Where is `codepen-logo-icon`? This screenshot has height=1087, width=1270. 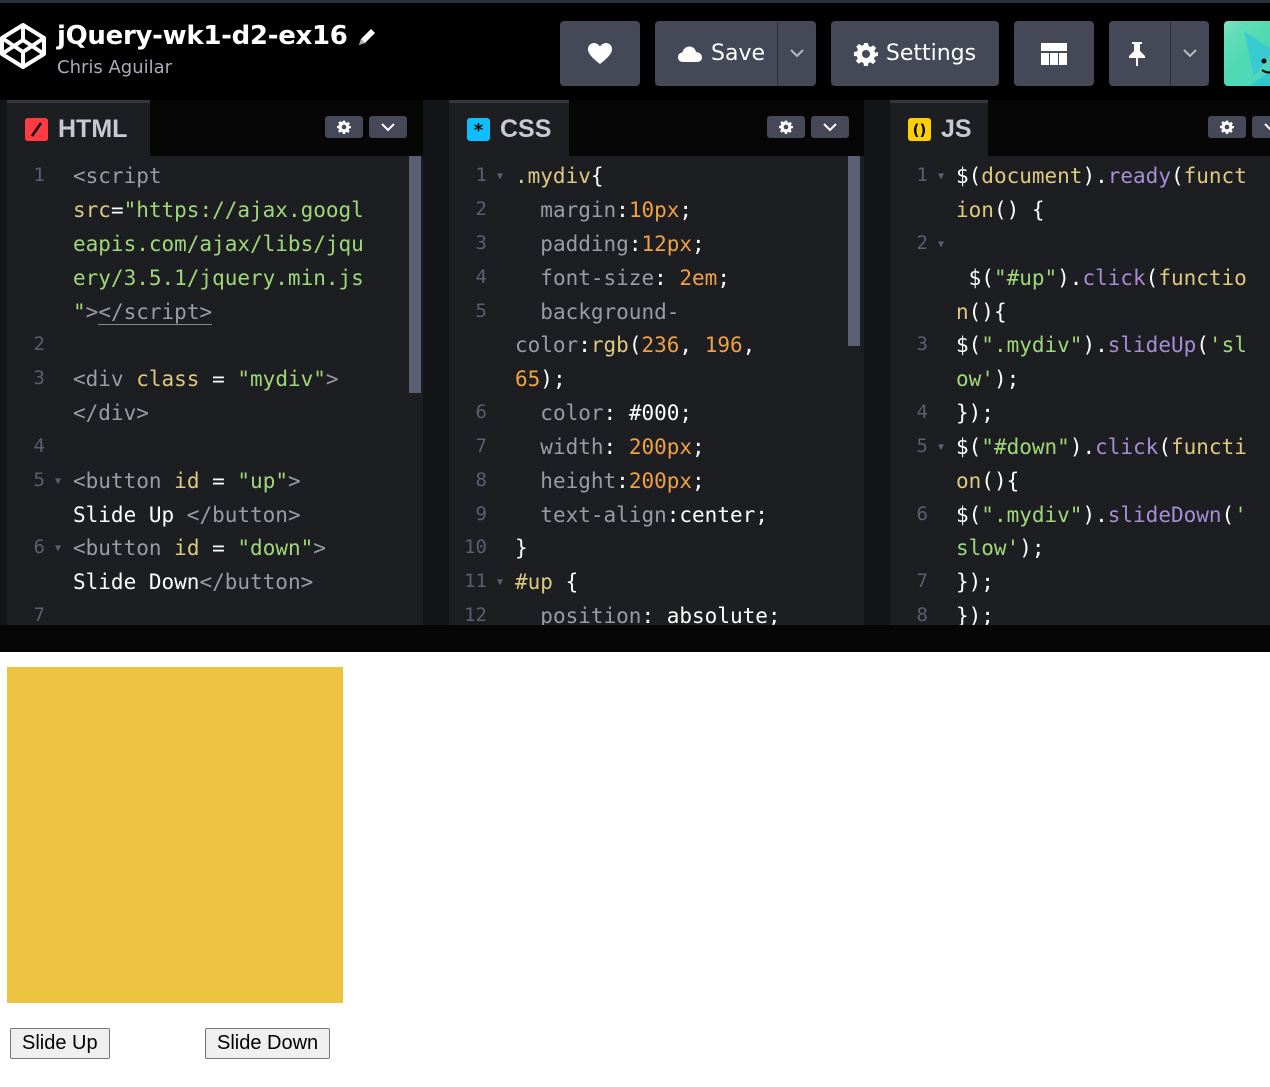 codepen-logo-icon is located at coordinates (23, 46).